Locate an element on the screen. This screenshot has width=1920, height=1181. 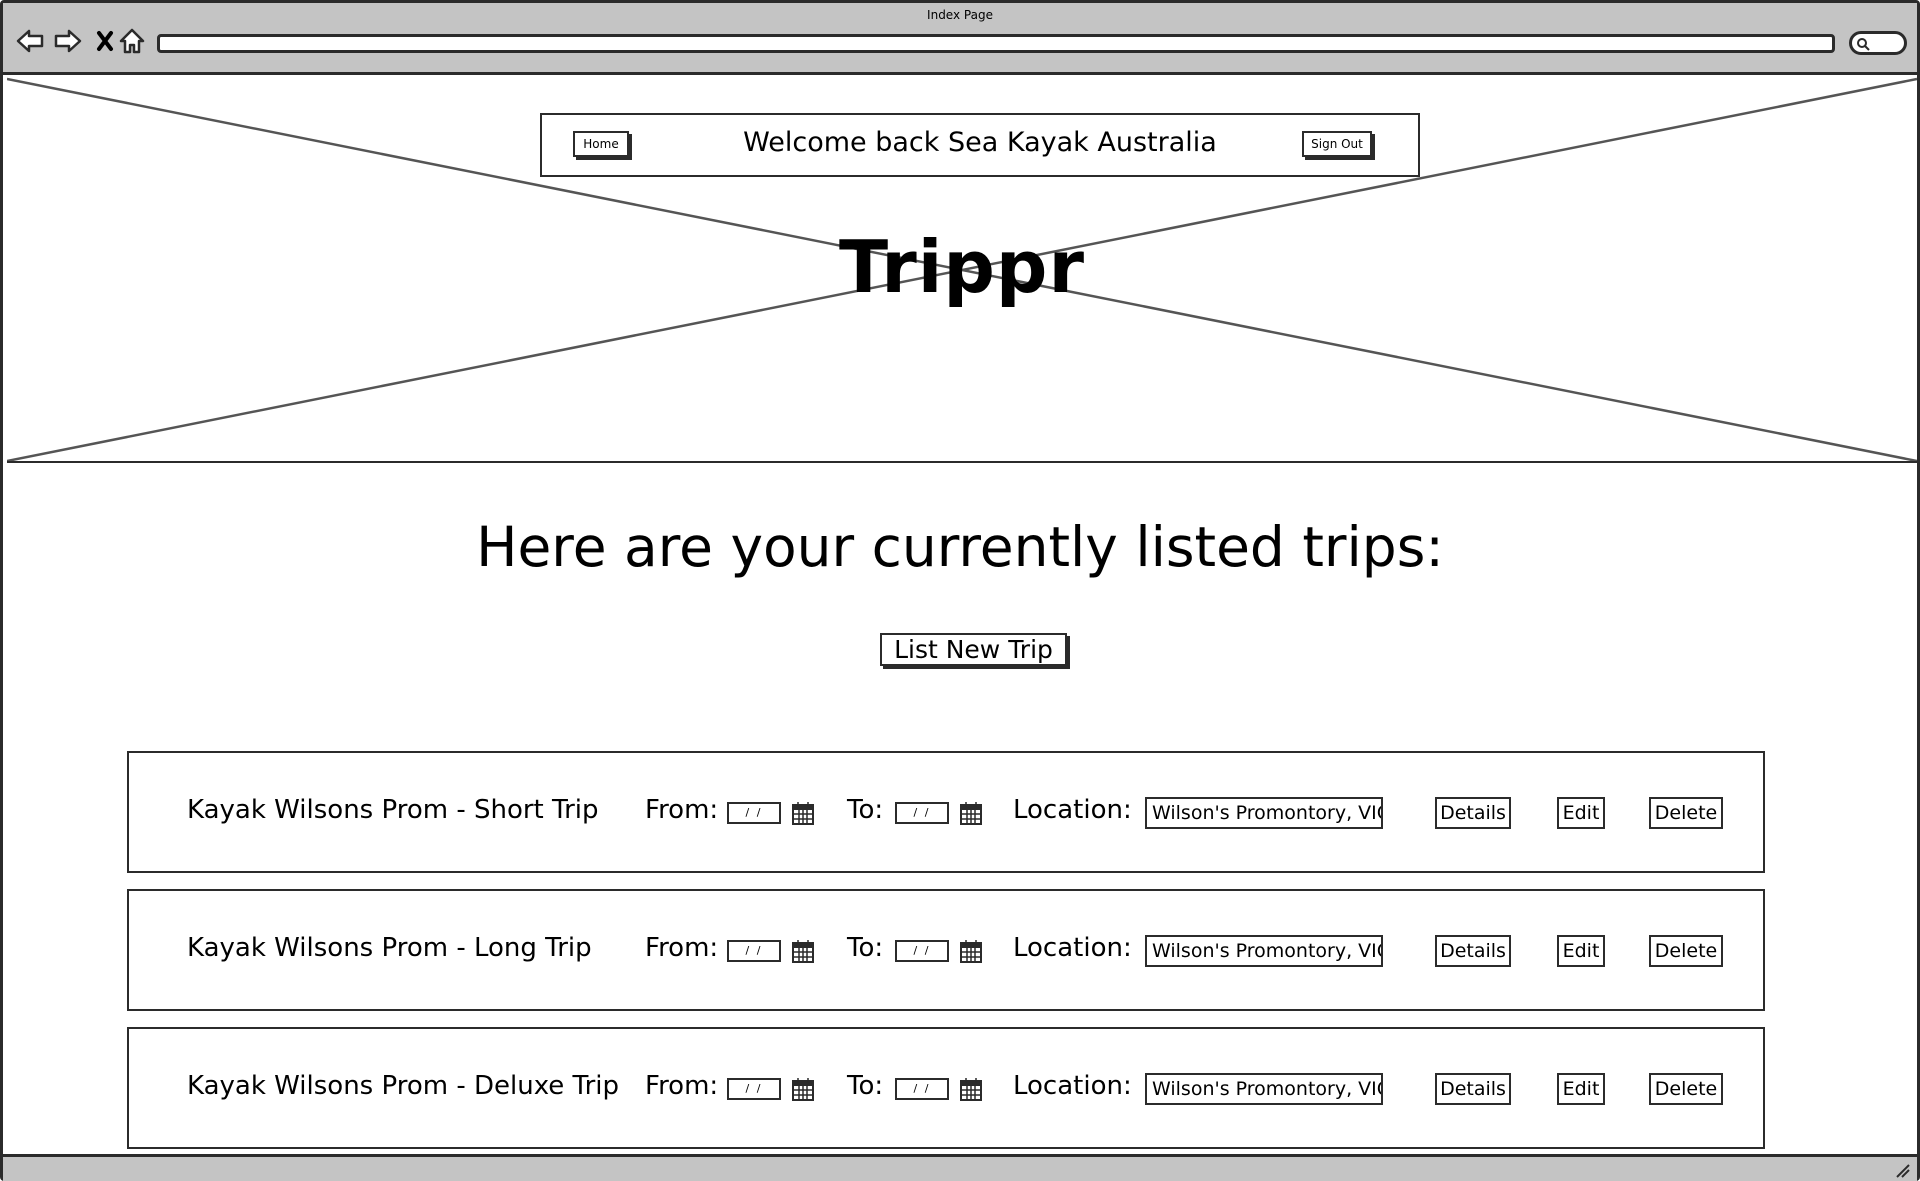
browser-titlebar: Index Page is located at coordinates (960, 39).